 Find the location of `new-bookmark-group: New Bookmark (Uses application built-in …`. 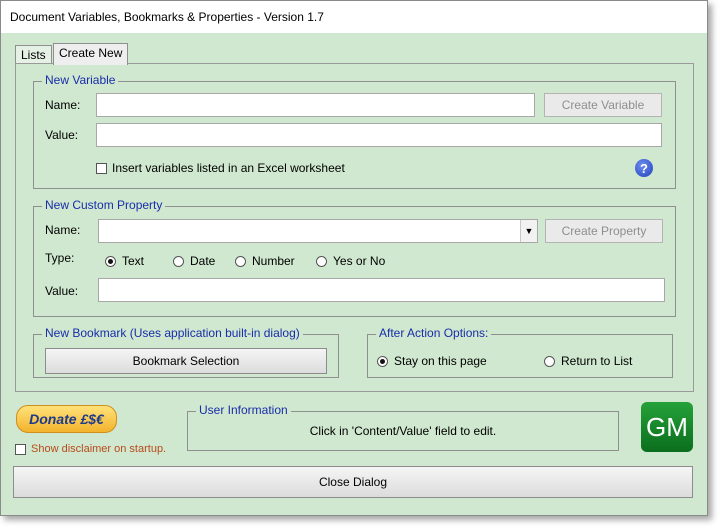

new-bookmark-group: New Bookmark (Uses application built-in … is located at coordinates (186, 352).